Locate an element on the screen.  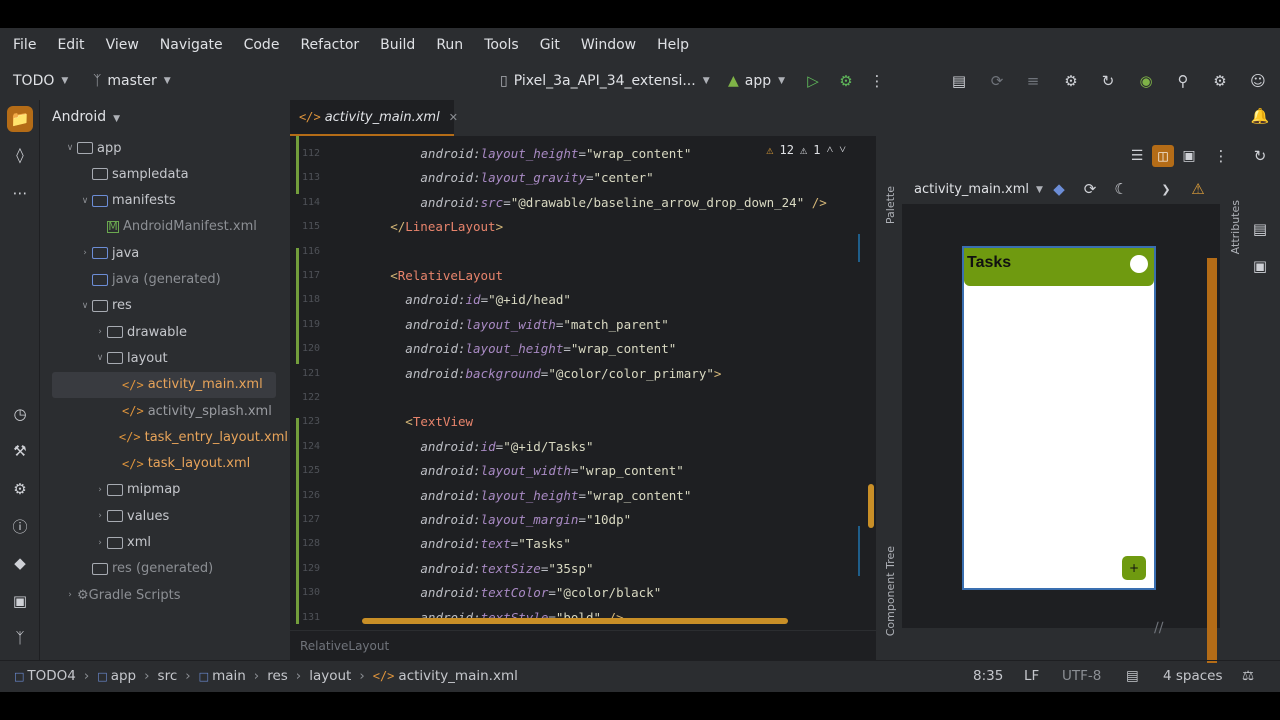
menu-git: Git is located at coordinates (550, 45).